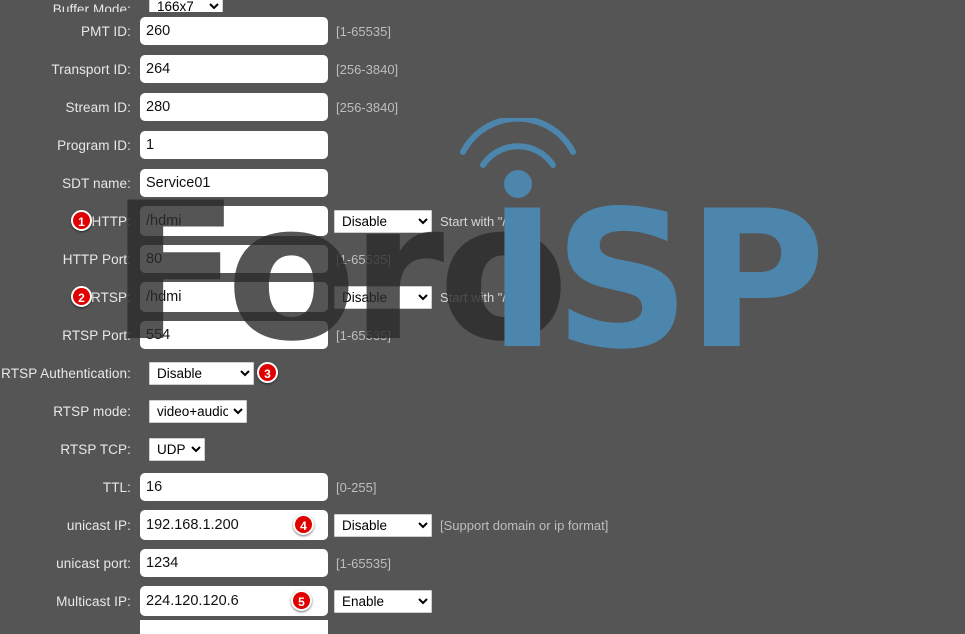 The height and width of the screenshot is (634, 965). I want to click on select-rtsp-mode: video+audio, so click(198, 411).